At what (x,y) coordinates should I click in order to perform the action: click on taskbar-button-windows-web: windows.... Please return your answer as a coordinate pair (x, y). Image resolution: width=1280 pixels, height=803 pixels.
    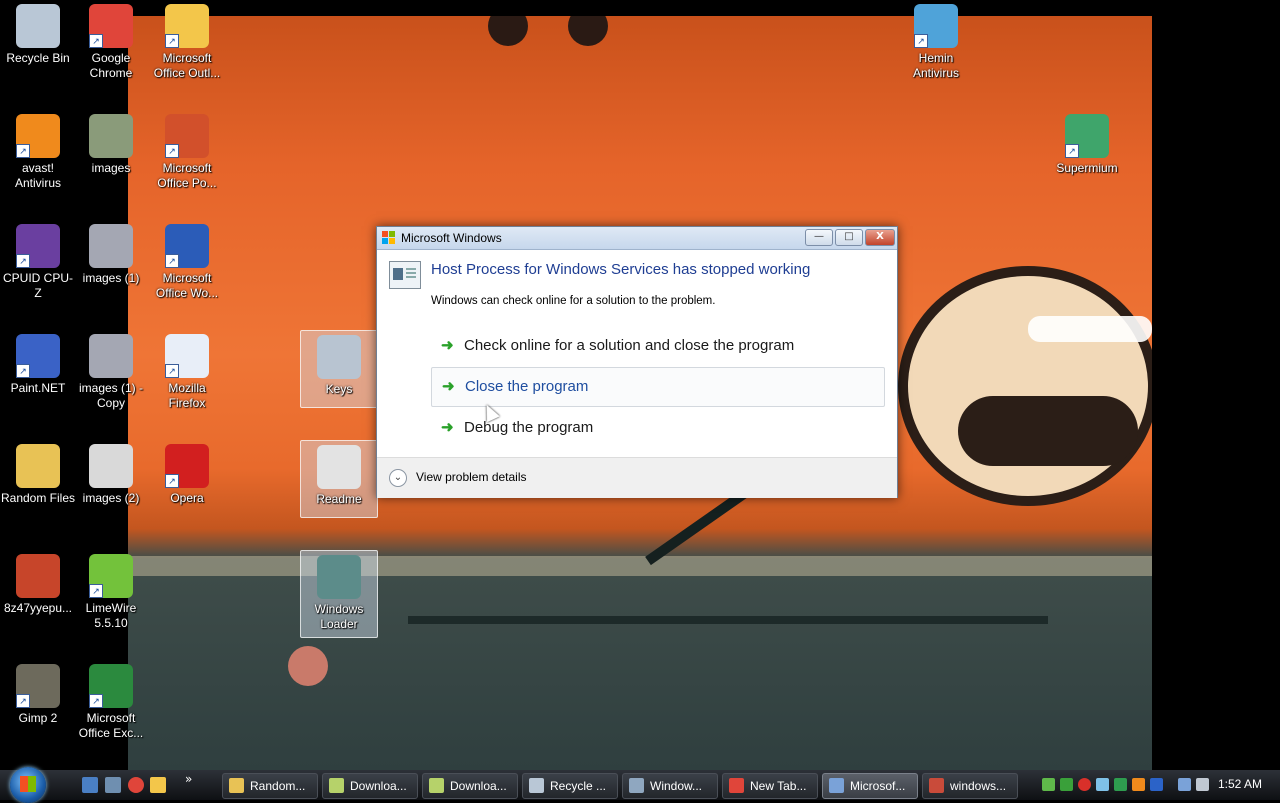
    Looking at the image, I should click on (970, 786).